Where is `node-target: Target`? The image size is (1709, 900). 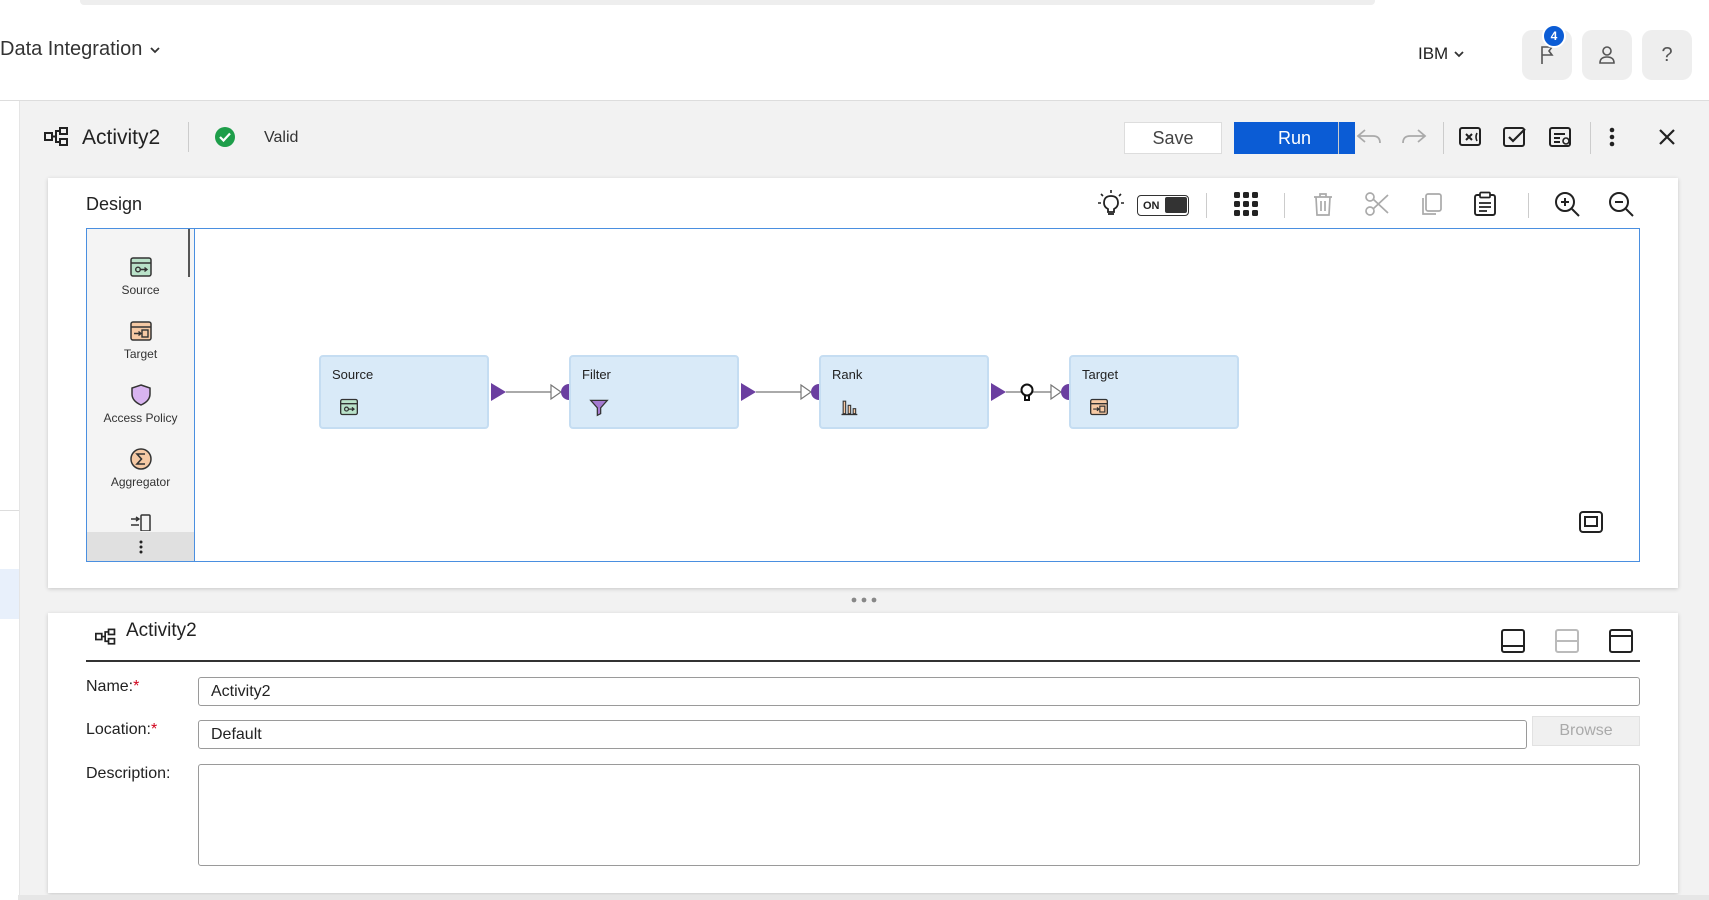
node-target: Target is located at coordinates (1154, 392).